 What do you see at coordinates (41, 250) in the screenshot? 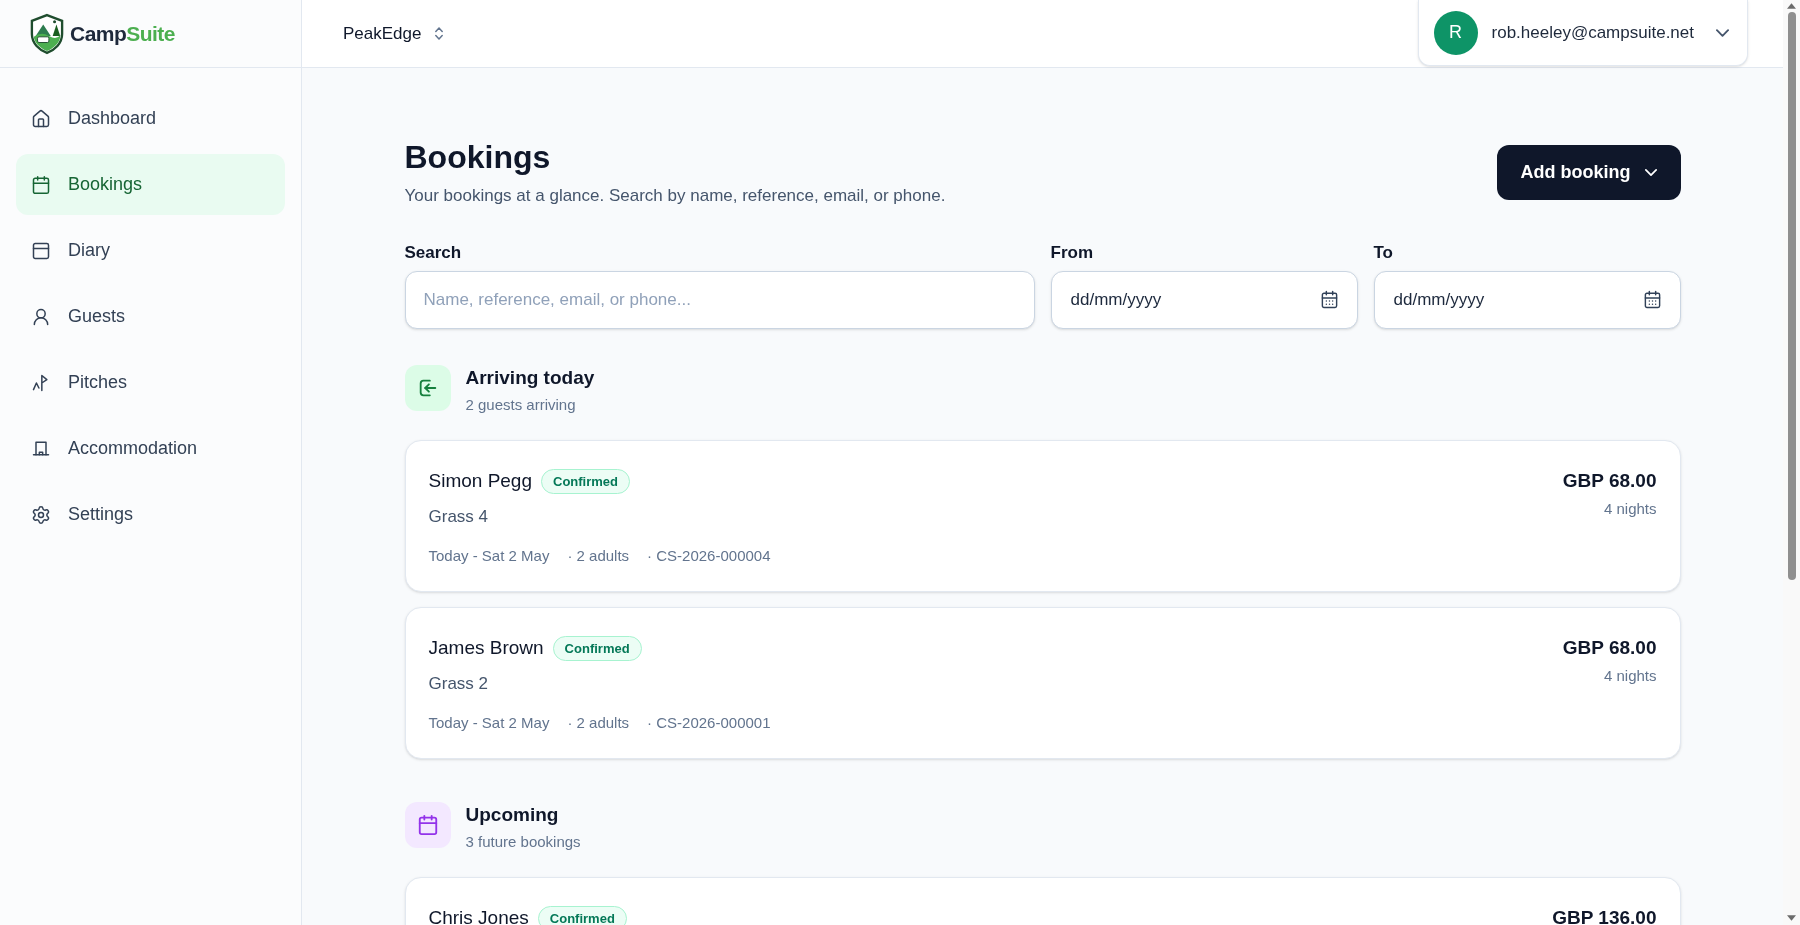
I see `panel-icon` at bounding box center [41, 250].